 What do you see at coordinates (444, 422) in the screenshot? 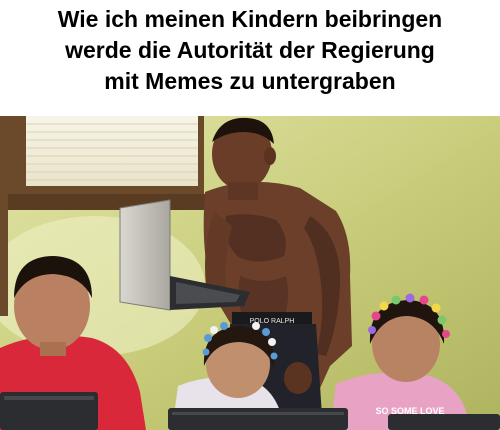
I see `laptop-right` at bounding box center [444, 422].